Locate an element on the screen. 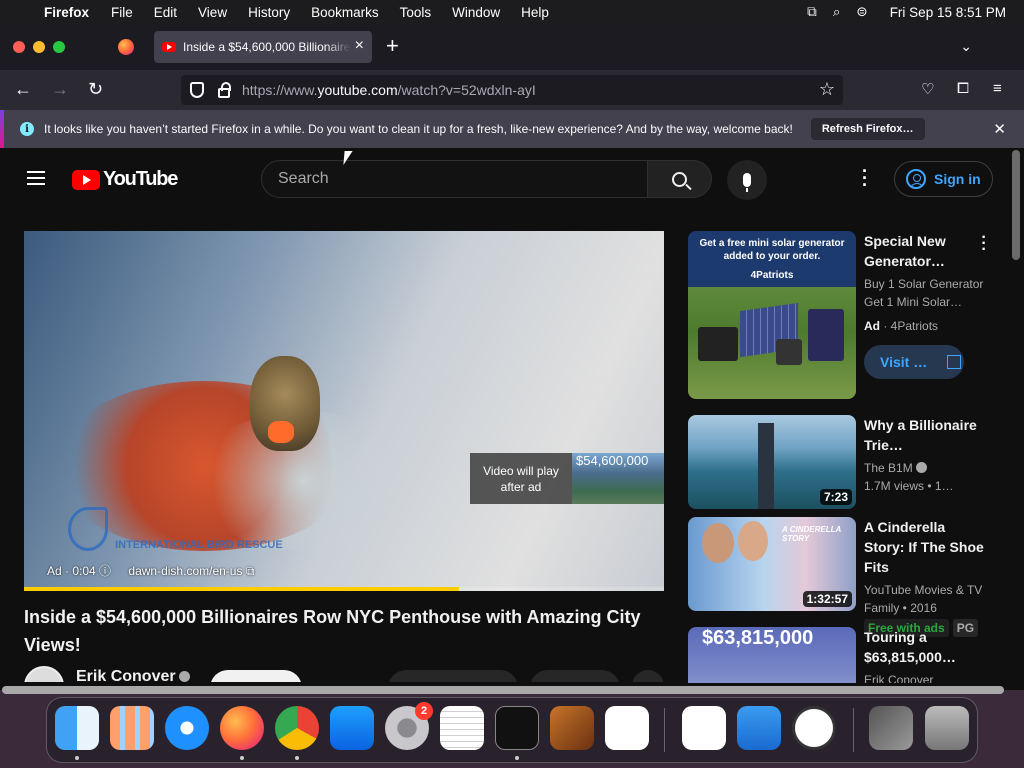 This screenshot has height=768, width=1024. channel-avatar is located at coordinates (44, 674).